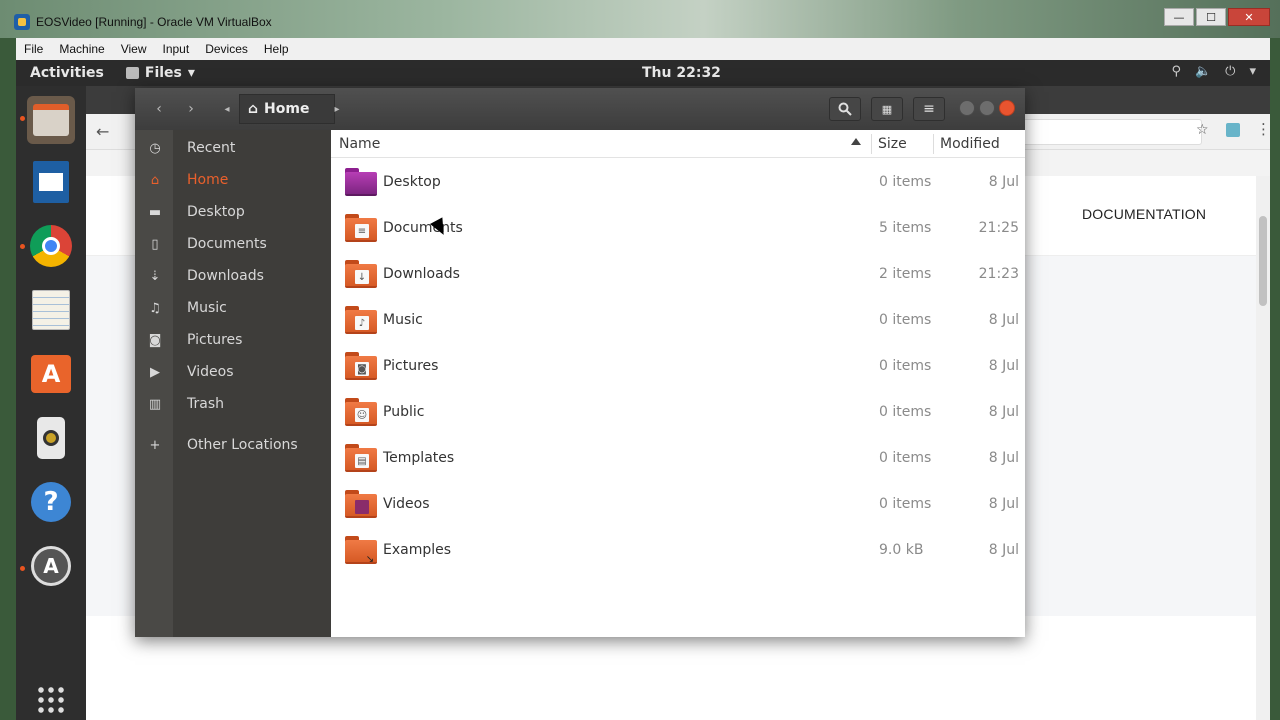 This screenshot has height=720, width=1280. What do you see at coordinates (678, 459) in the screenshot?
I see `file-row-templates: ▤ Templates 0 items 8 Jul` at bounding box center [678, 459].